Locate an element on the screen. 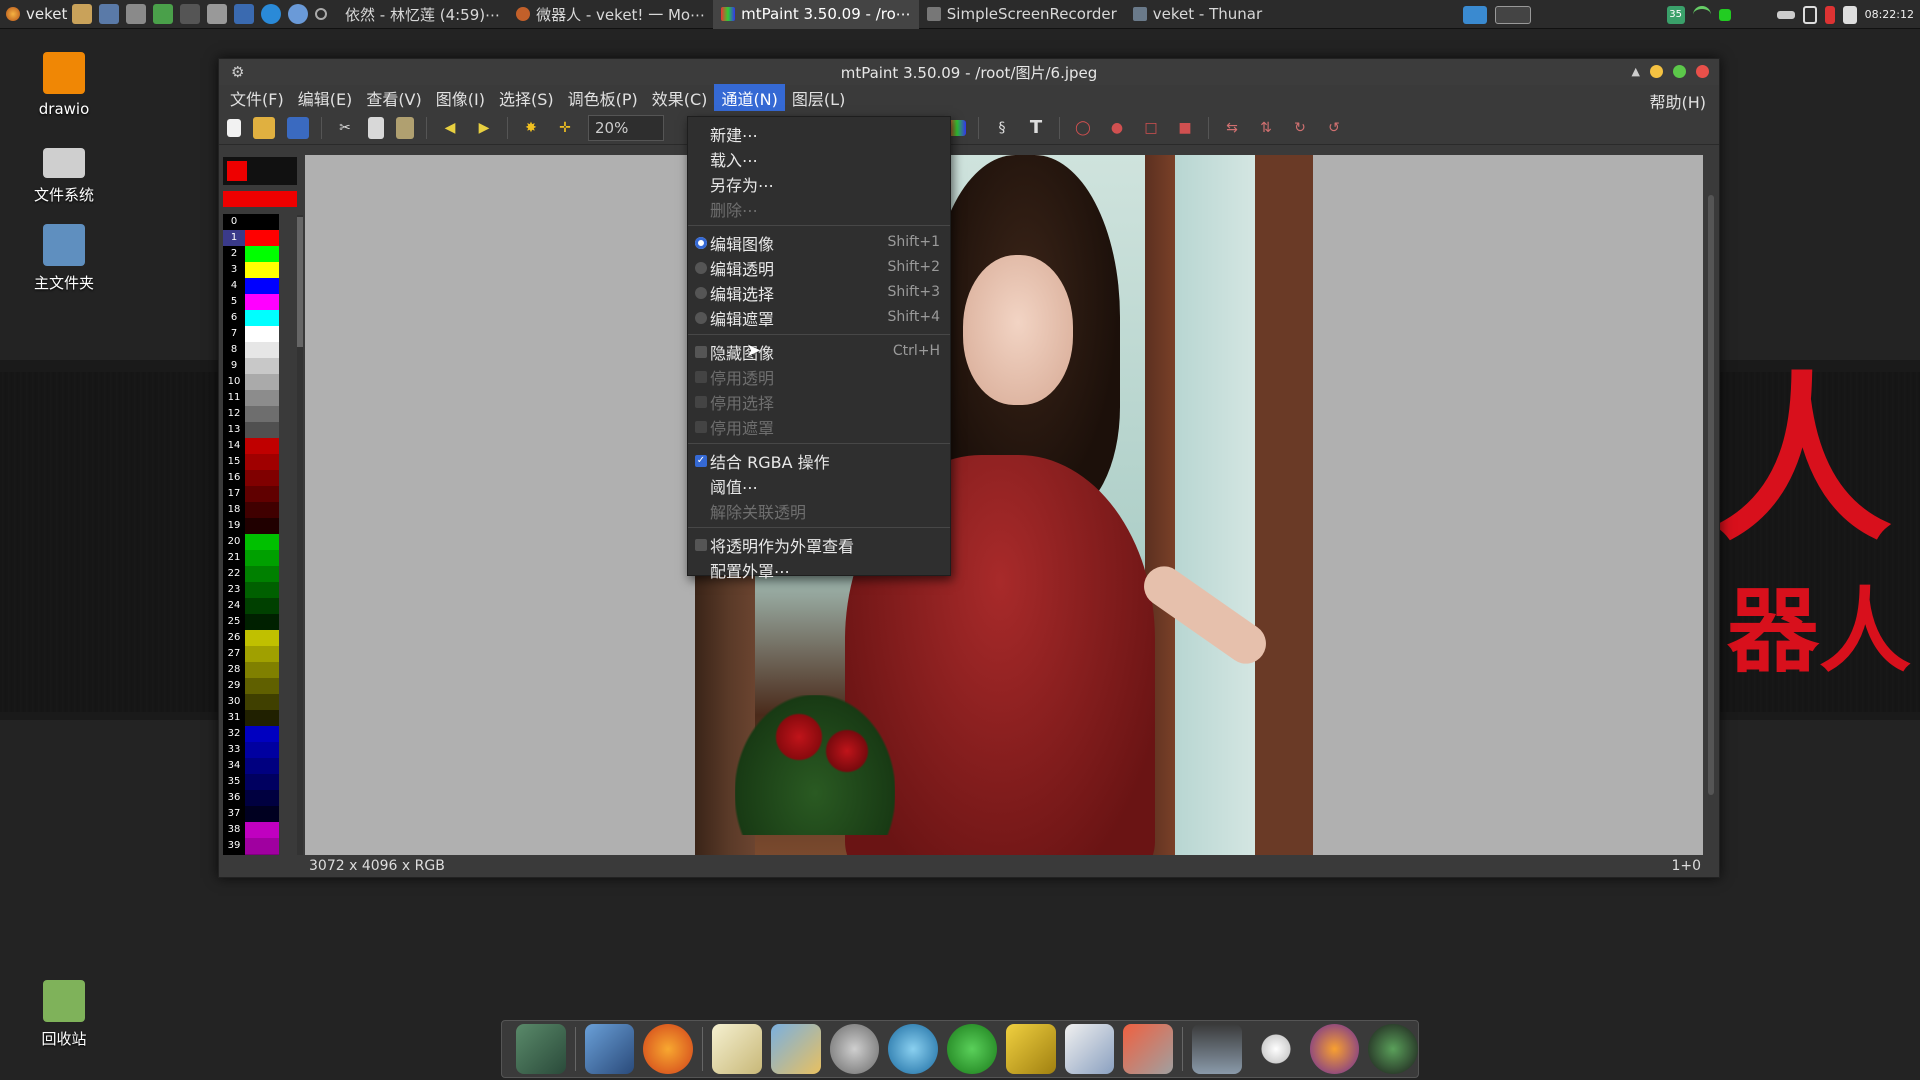  color-a-swatch is located at coordinates (237, 171).